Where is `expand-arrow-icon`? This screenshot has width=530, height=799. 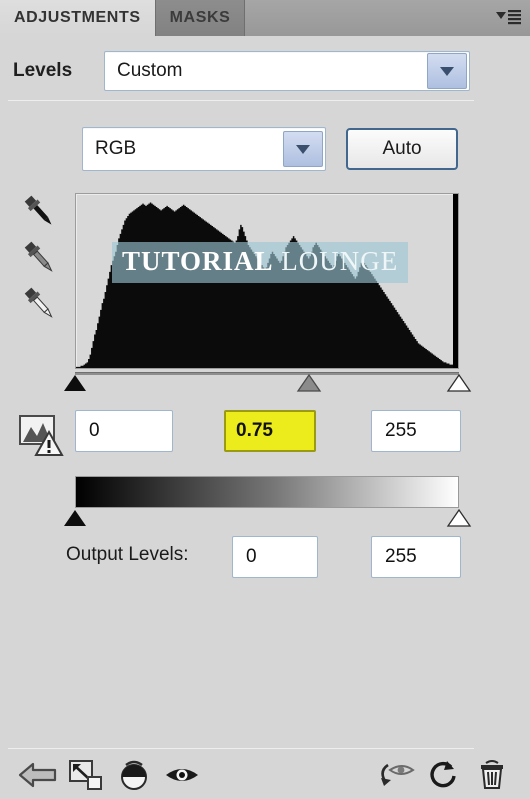 expand-arrow-icon is located at coordinates (85, 775).